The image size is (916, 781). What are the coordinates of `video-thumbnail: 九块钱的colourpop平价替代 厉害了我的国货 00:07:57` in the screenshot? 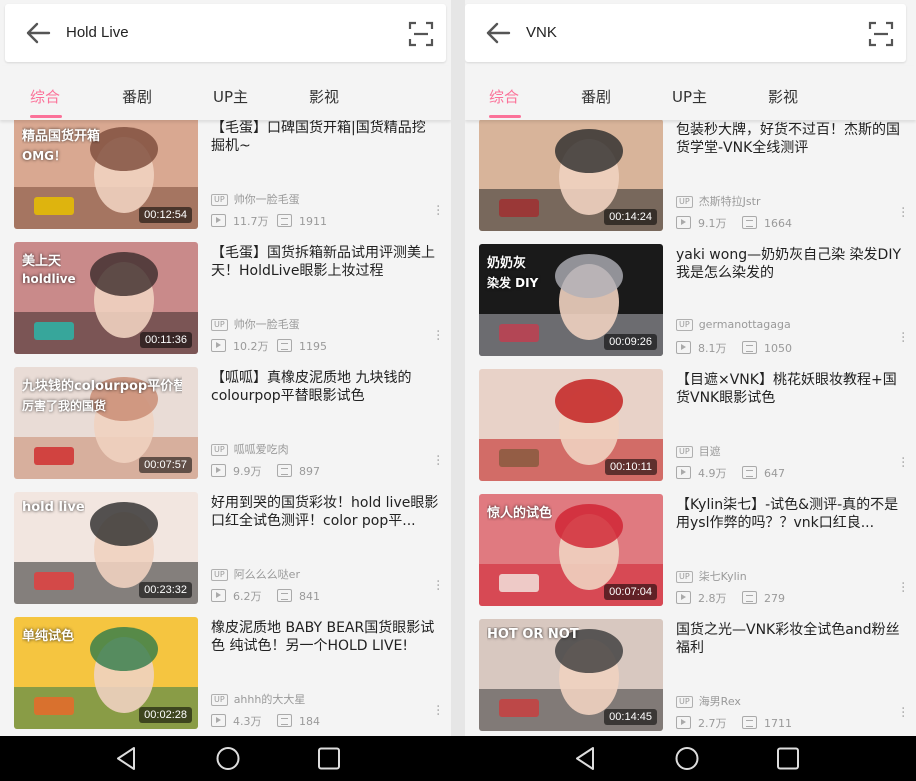 It's located at (106, 423).